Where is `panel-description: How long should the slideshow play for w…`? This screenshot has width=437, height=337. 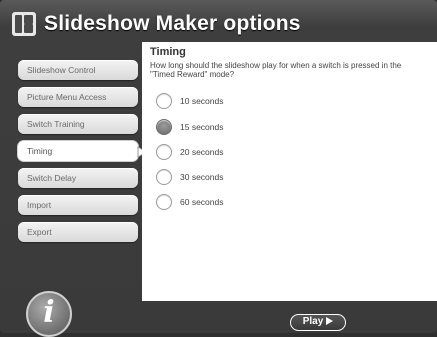
panel-description: How long should the slideshow play for w… is located at coordinates (276, 70).